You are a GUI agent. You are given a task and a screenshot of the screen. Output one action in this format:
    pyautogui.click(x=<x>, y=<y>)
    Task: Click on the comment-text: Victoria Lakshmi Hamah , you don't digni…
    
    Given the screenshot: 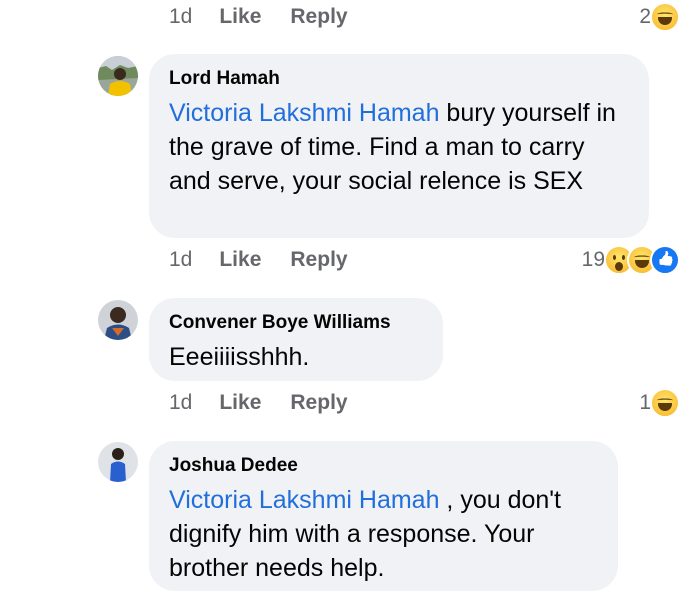 What is the action you would take?
    pyautogui.click(x=383, y=534)
    